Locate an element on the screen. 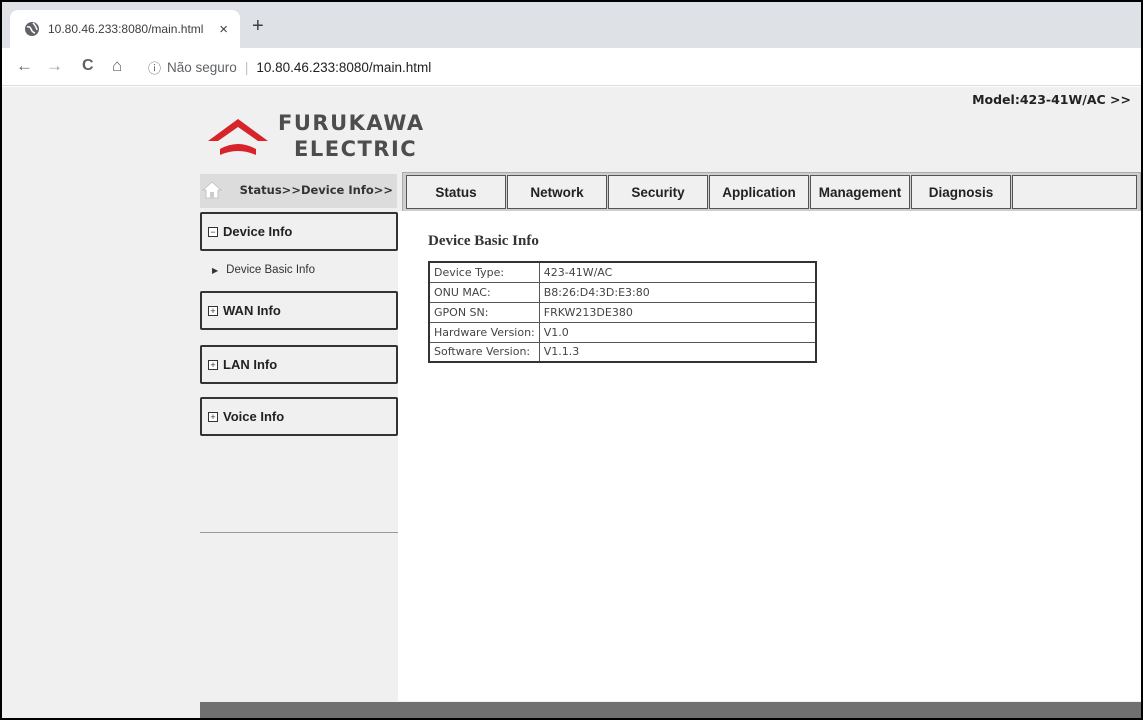  browser-tab: 10.80.46.233:8080/main.html × is located at coordinates (125, 29).